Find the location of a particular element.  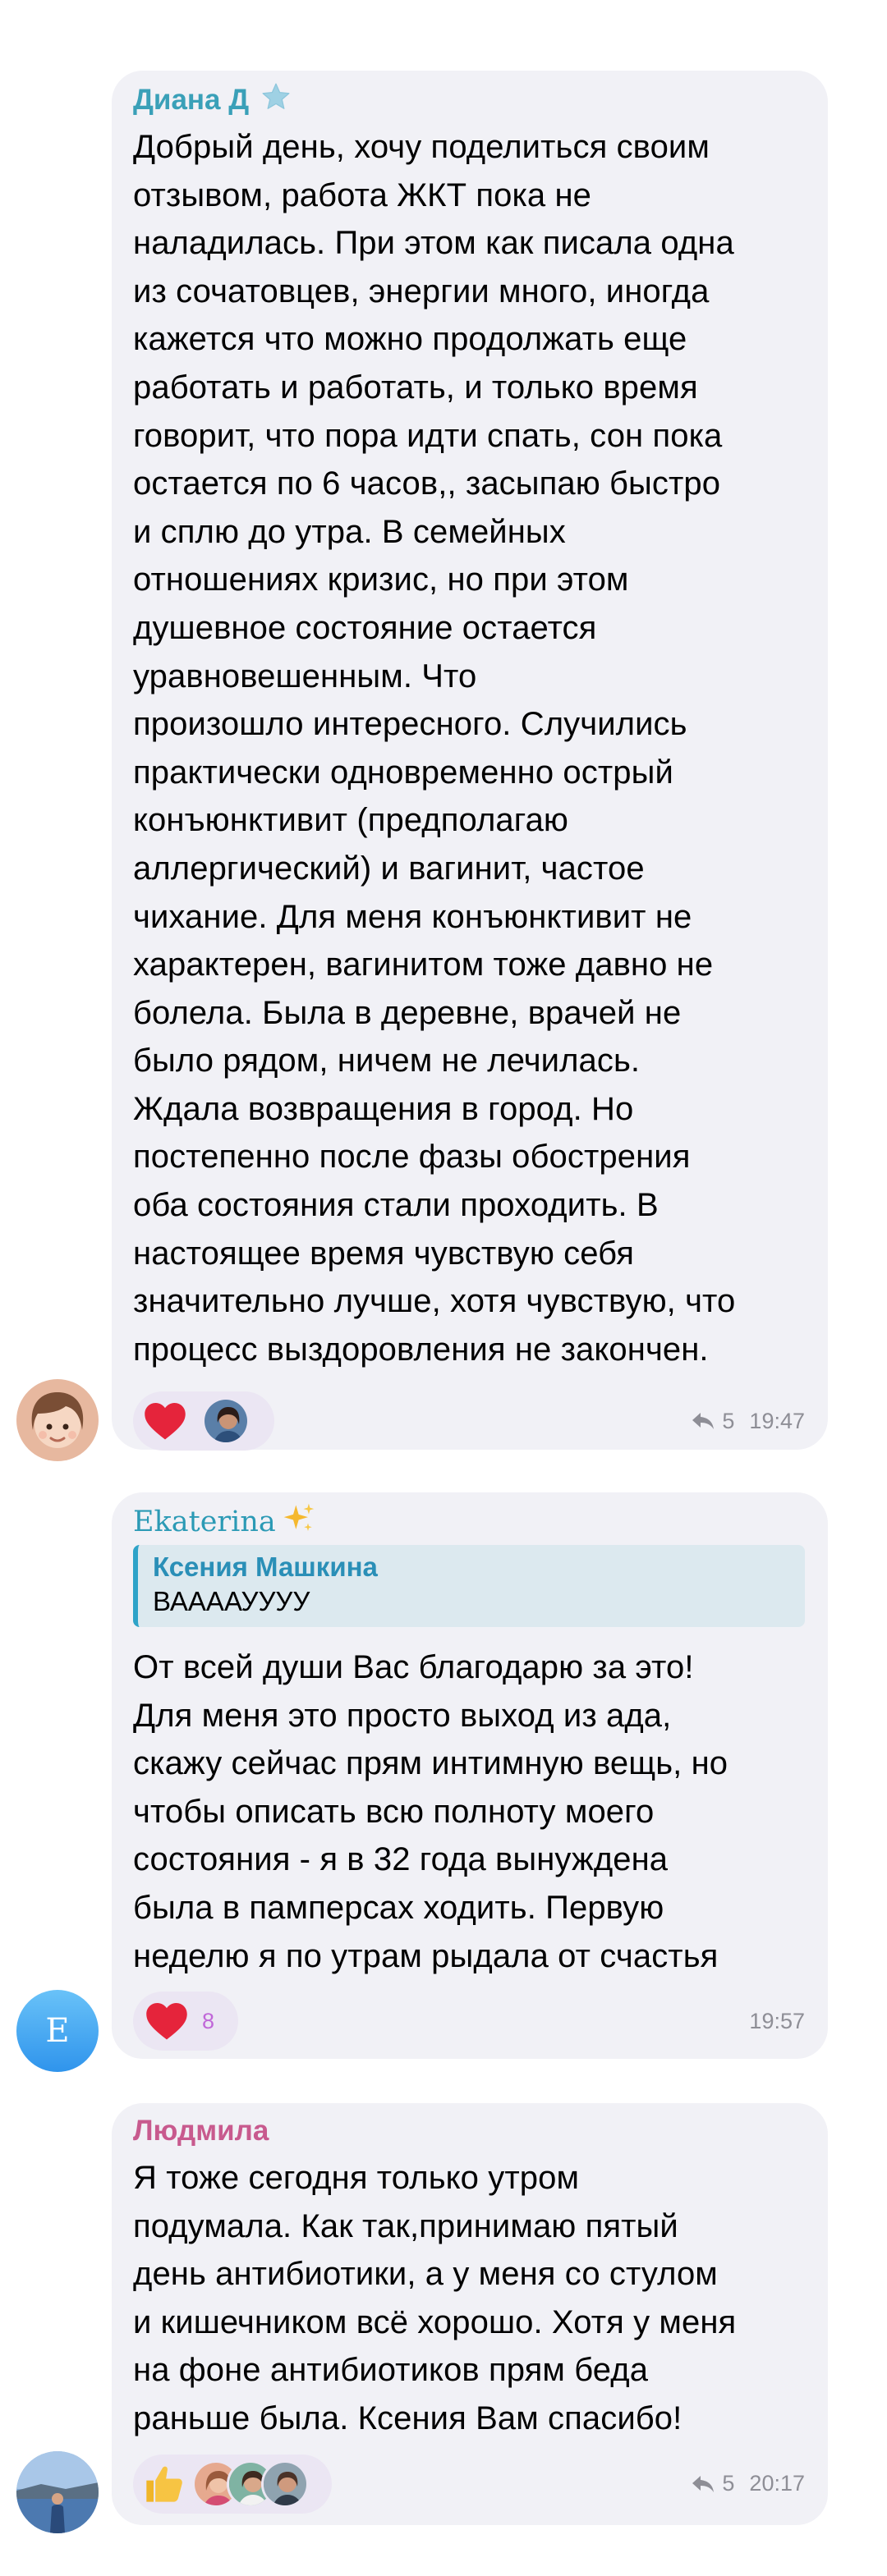

reaction-heart: 8 is located at coordinates (186, 2022).